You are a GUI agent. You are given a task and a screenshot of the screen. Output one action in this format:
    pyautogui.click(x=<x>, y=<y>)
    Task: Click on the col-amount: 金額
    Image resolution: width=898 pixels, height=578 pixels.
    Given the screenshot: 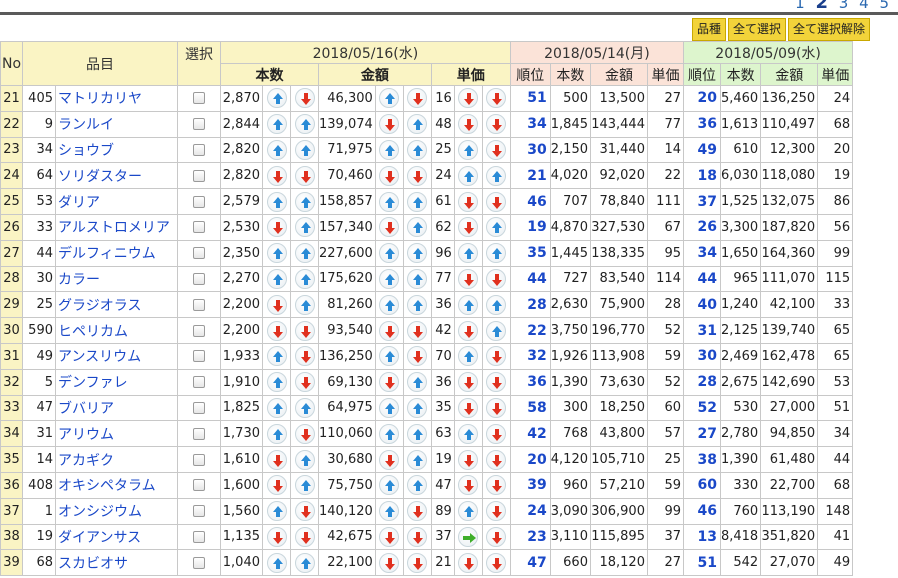 What is the action you would take?
    pyautogui.click(x=375, y=74)
    